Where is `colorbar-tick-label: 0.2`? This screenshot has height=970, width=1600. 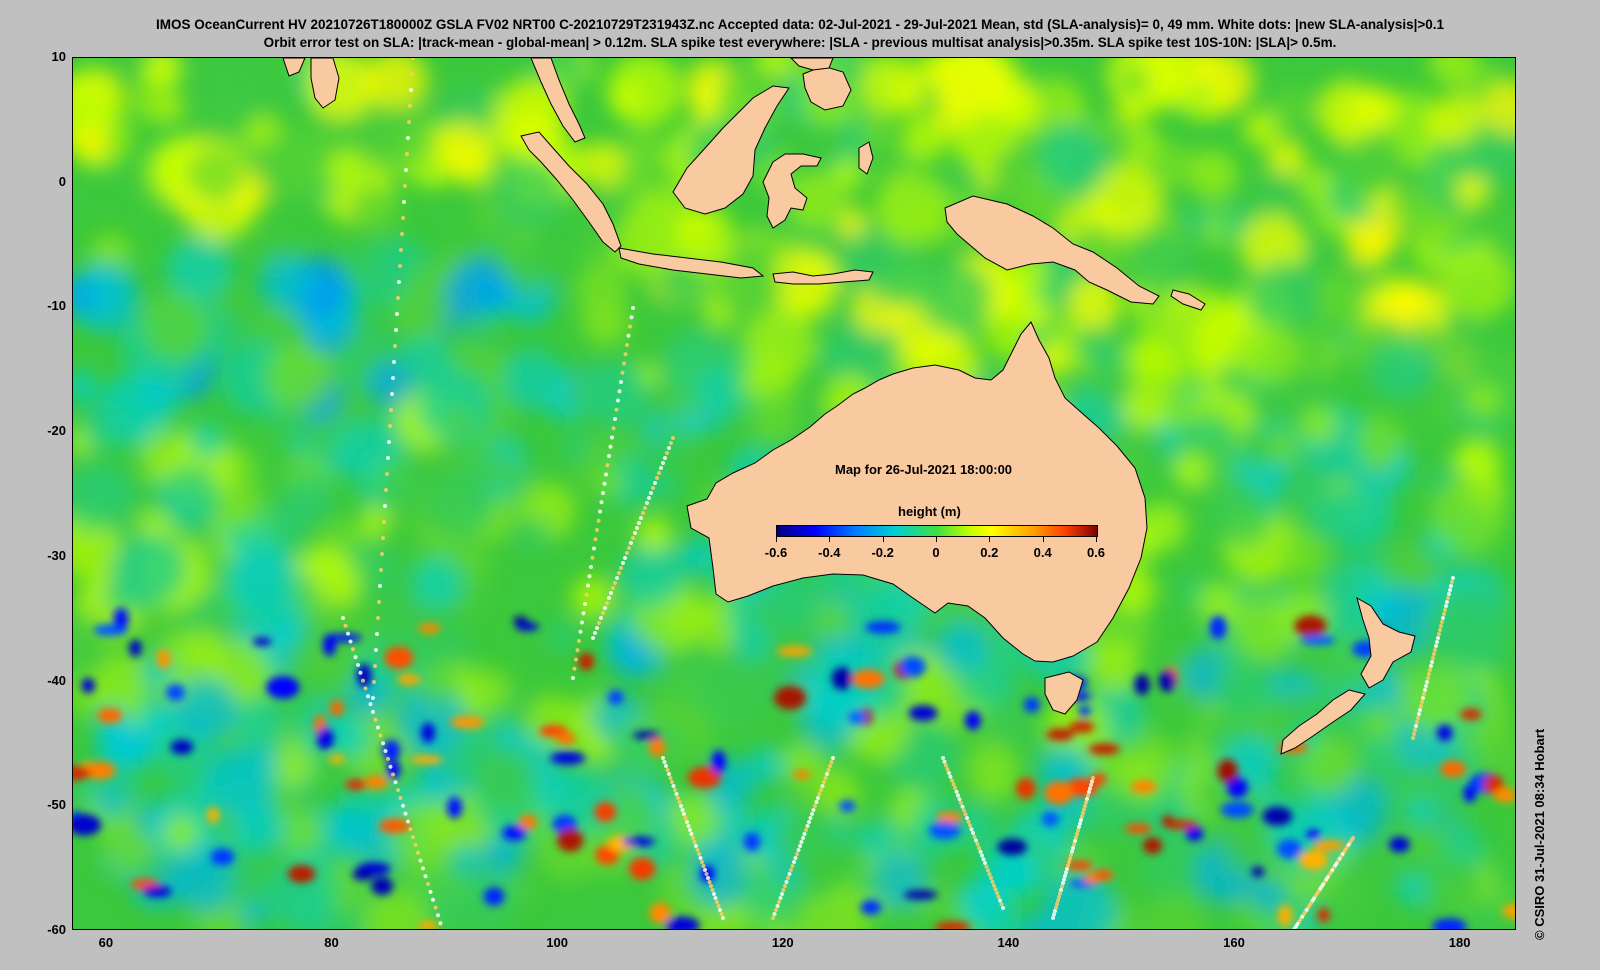 colorbar-tick-label: 0.2 is located at coordinates (989, 552).